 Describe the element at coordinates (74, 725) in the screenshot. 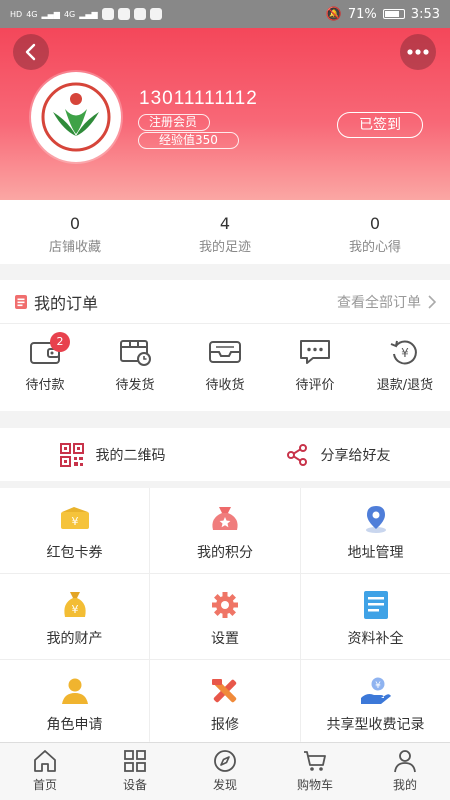

I see `menu-label: 角色申请` at that location.